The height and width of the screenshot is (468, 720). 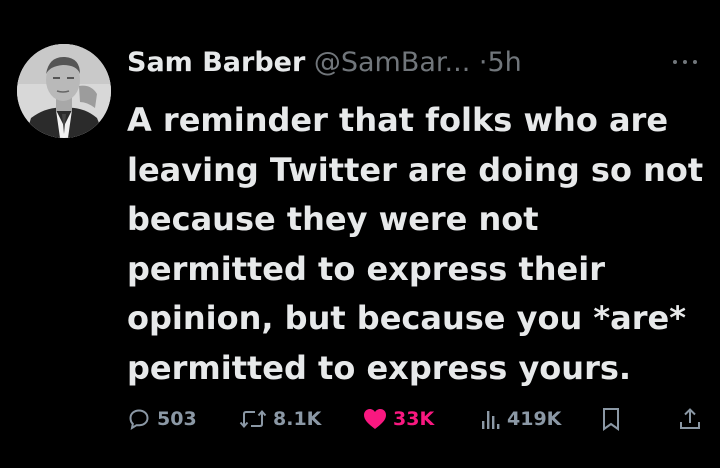 What do you see at coordinates (139, 419) in the screenshot?
I see `reply-icon` at bounding box center [139, 419].